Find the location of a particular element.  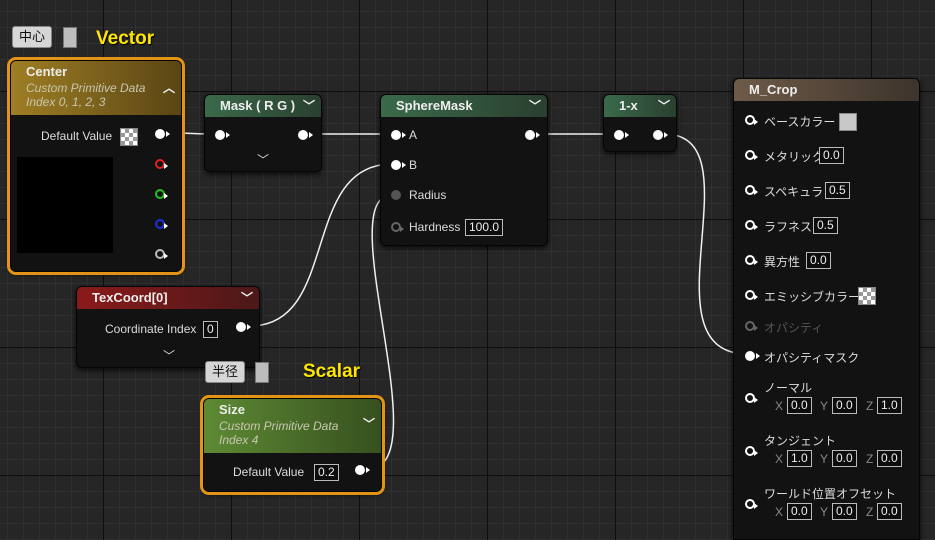

spheremask-input-a-label: A is located at coordinates (413, 135).